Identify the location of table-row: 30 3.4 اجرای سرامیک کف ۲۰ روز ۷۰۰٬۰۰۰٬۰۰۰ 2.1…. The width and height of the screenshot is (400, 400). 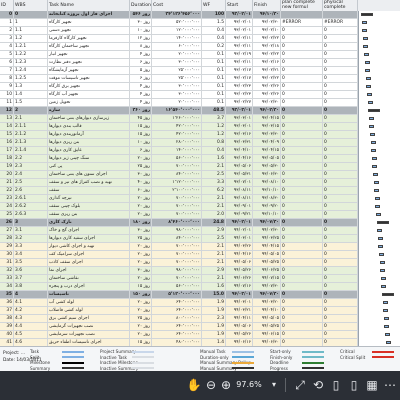
(200, 255).